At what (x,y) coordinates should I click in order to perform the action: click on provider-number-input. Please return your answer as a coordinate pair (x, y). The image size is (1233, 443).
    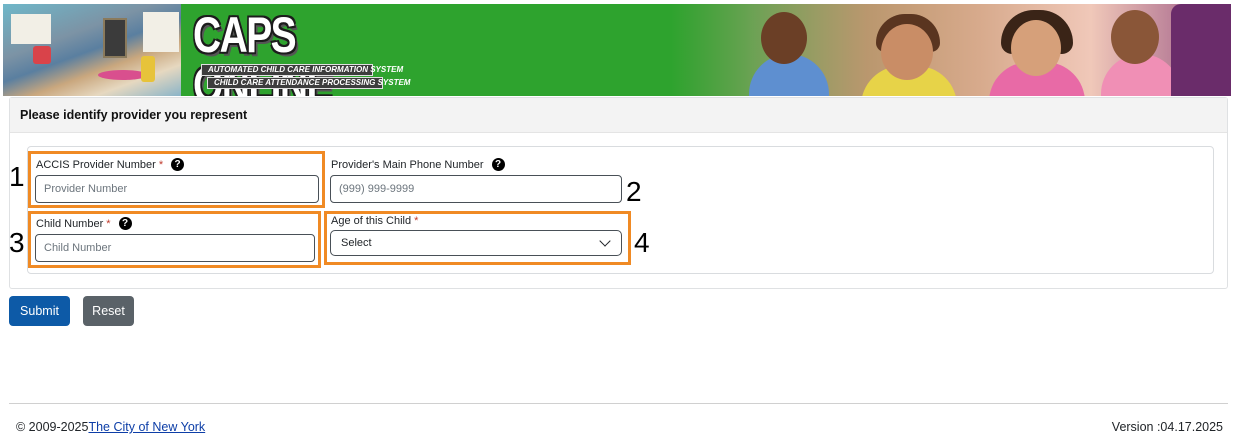
    Looking at the image, I should click on (177, 189).